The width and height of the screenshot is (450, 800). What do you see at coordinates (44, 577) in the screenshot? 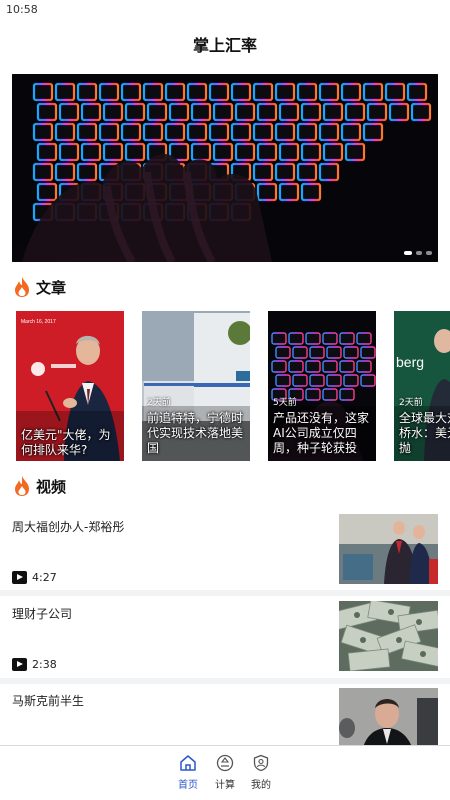
I see `video-duration: 4:27` at bounding box center [44, 577].